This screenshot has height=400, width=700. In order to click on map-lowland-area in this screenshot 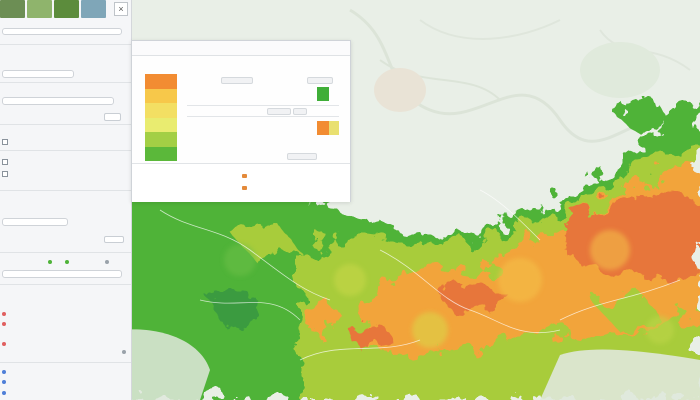, I will do `click(620, 374)`.